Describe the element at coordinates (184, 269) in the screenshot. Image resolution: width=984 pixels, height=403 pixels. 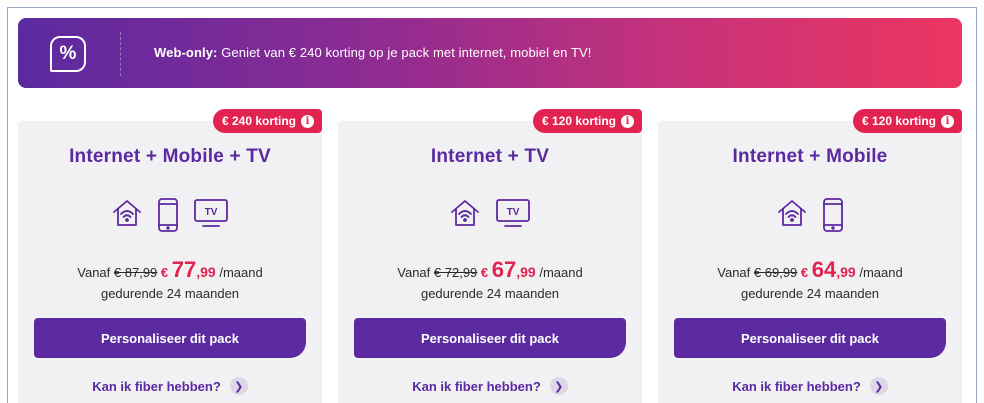
I see `price-euros: 77` at that location.